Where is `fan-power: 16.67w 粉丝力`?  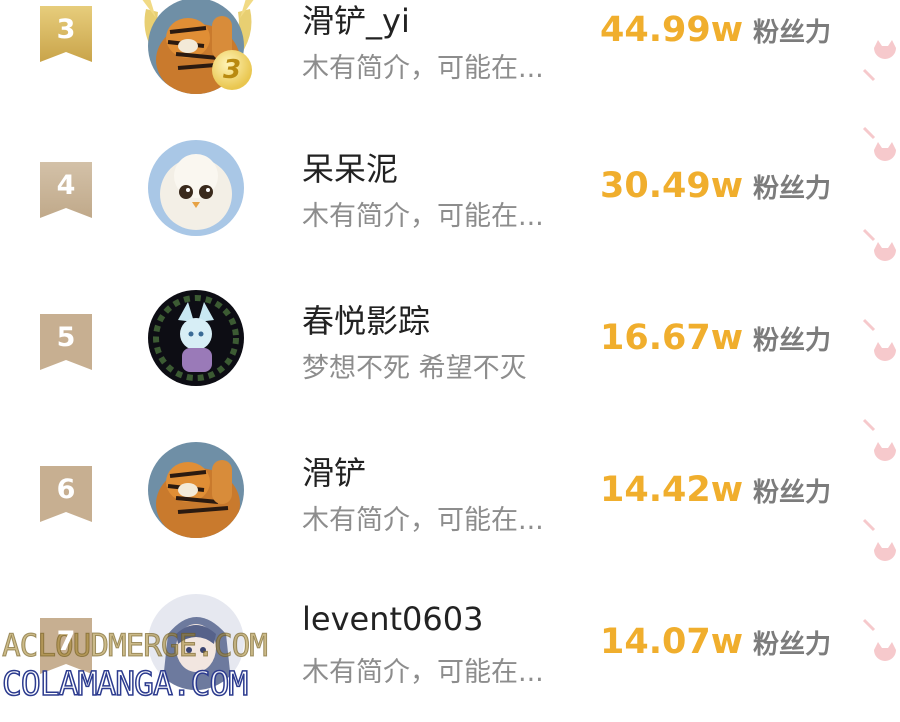
fan-power: 16.67w 粉丝力 is located at coordinates (715, 338).